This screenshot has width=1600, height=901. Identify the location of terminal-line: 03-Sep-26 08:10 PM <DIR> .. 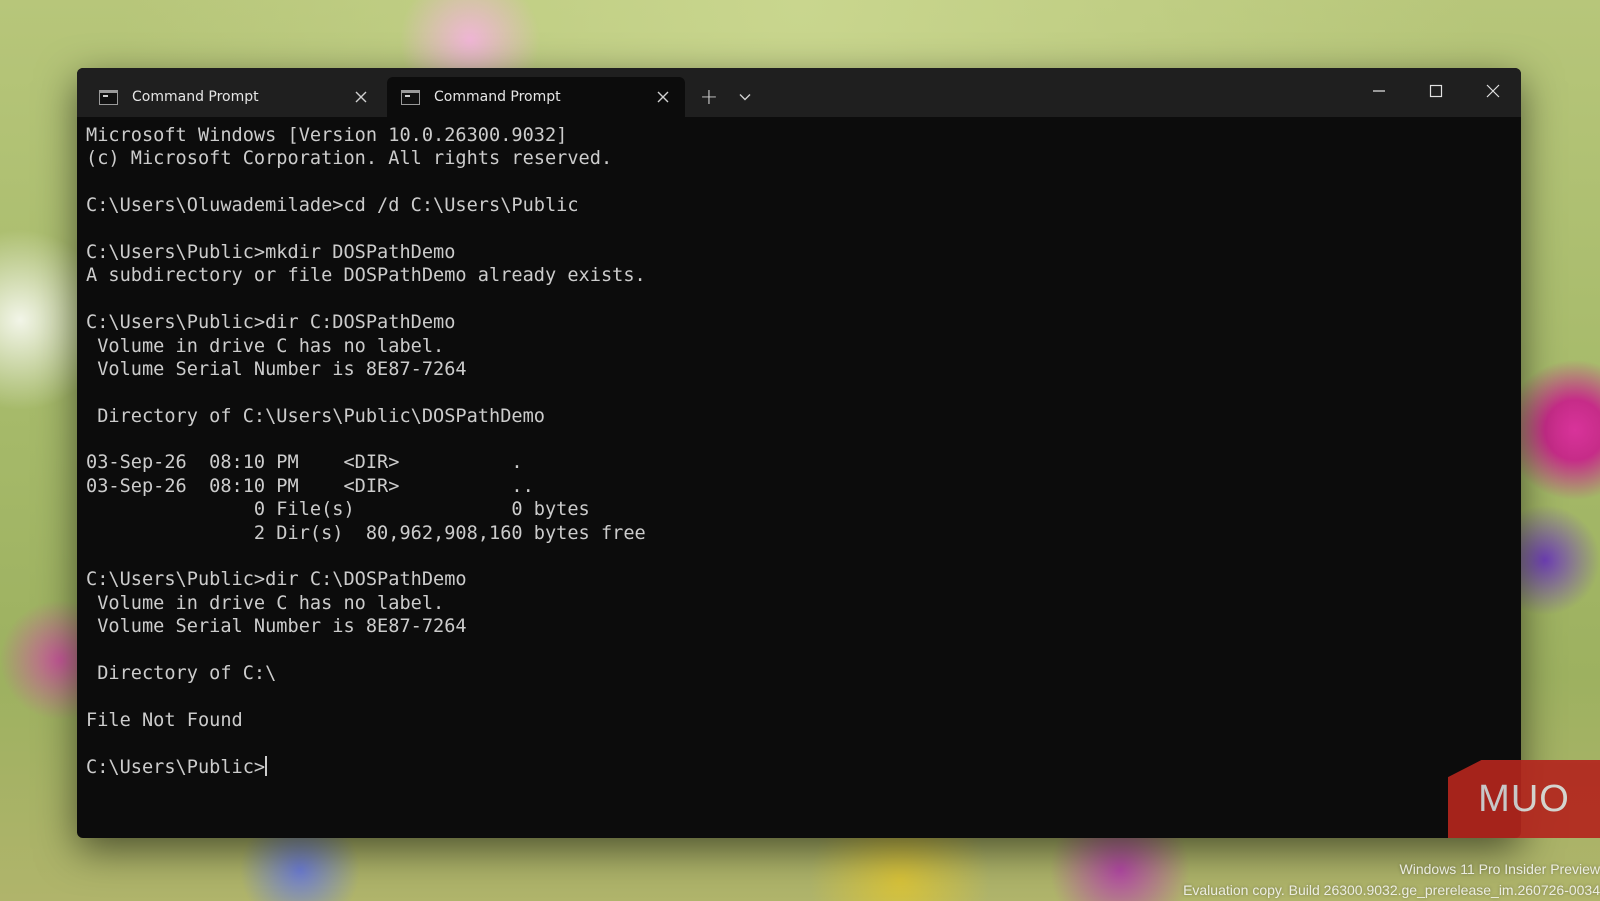
(304, 463).